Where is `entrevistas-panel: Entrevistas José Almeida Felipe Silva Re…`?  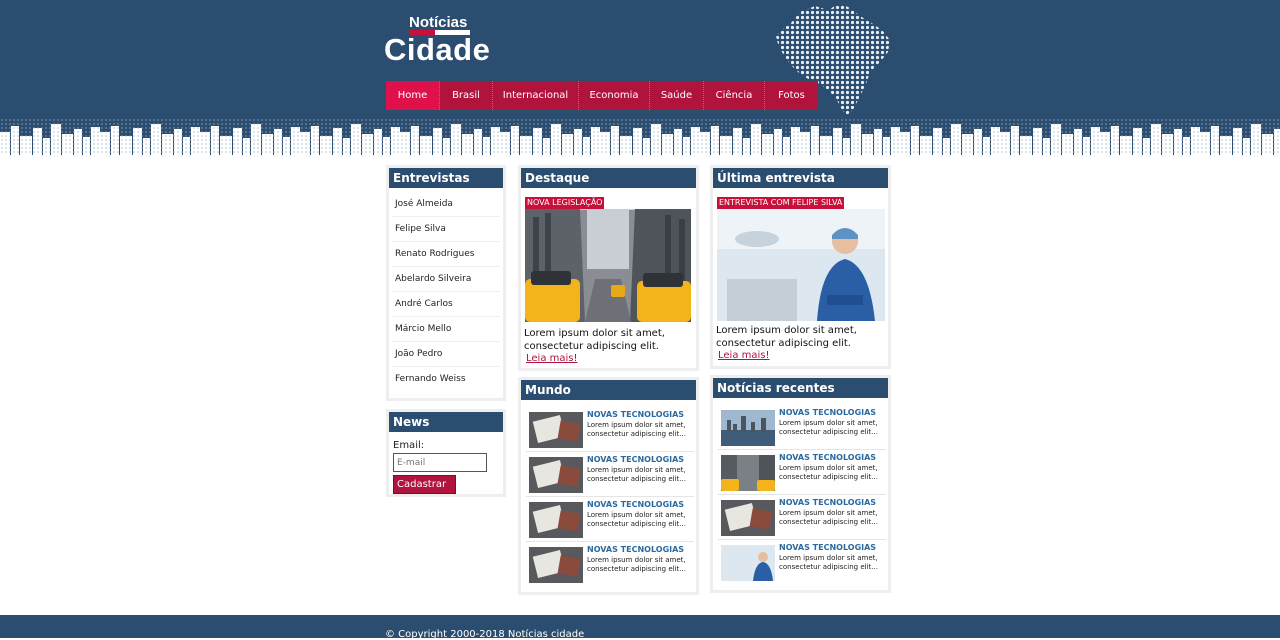
entrevistas-panel: Entrevistas José Almeida Felipe Silva Re… is located at coordinates (446, 283).